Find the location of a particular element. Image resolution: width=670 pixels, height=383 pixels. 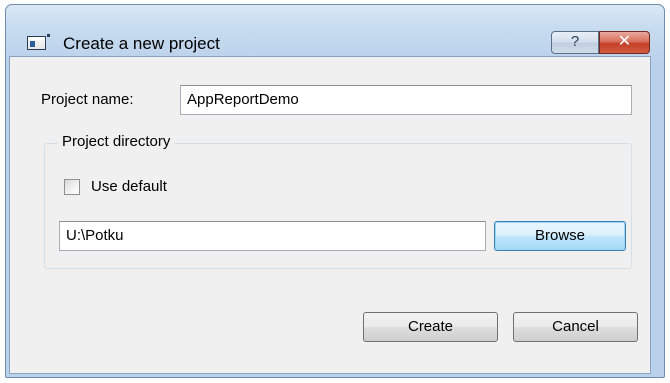

title-bar: Create a new project ? ✕ is located at coordinates (335, 31).